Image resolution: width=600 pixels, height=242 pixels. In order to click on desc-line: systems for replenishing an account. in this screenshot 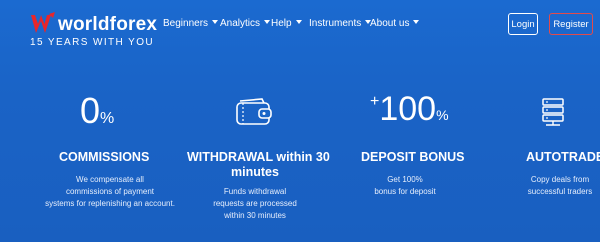, I will do `click(110, 203)`.